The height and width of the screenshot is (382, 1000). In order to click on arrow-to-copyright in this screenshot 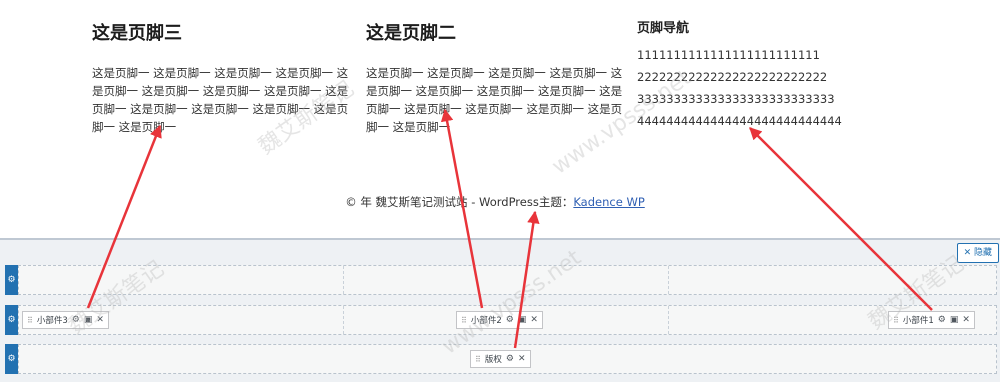, I will do `click(526, 279)`.